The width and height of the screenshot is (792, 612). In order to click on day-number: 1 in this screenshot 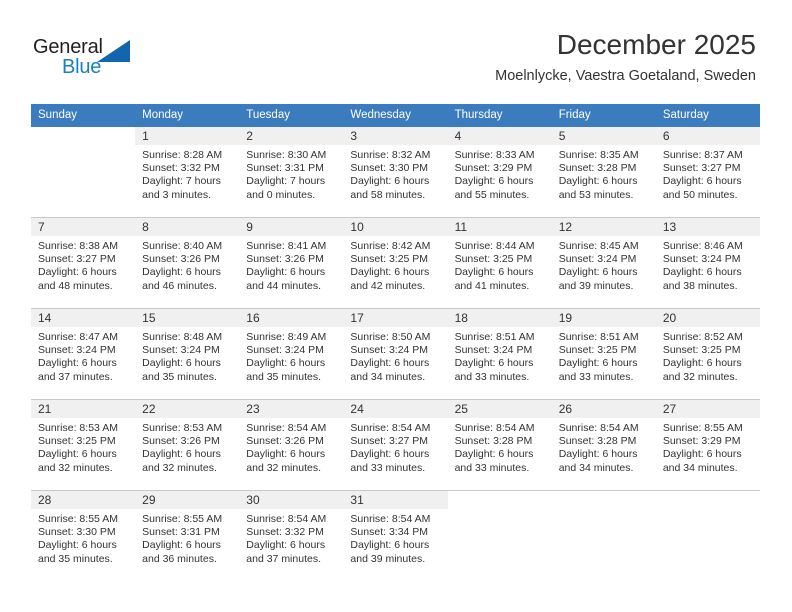, I will do `click(187, 136)`.